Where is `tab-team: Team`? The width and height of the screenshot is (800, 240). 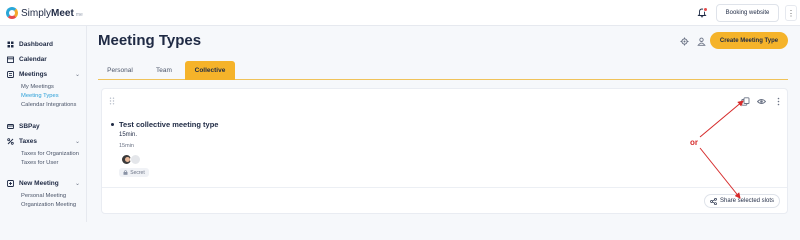 tab-team: Team is located at coordinates (164, 70).